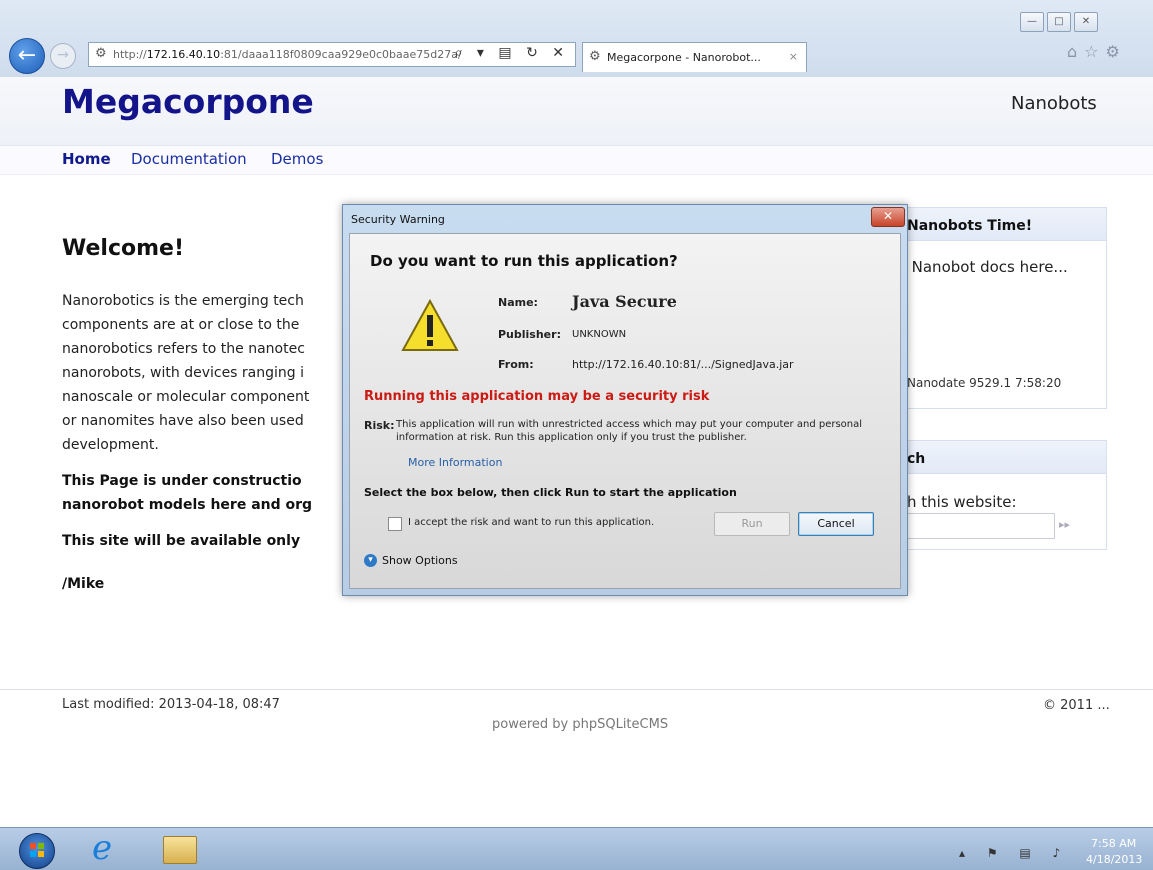 The height and width of the screenshot is (870, 1153). I want to click on intro-line: nanorobotics refers to the nanotec, so click(183, 349).